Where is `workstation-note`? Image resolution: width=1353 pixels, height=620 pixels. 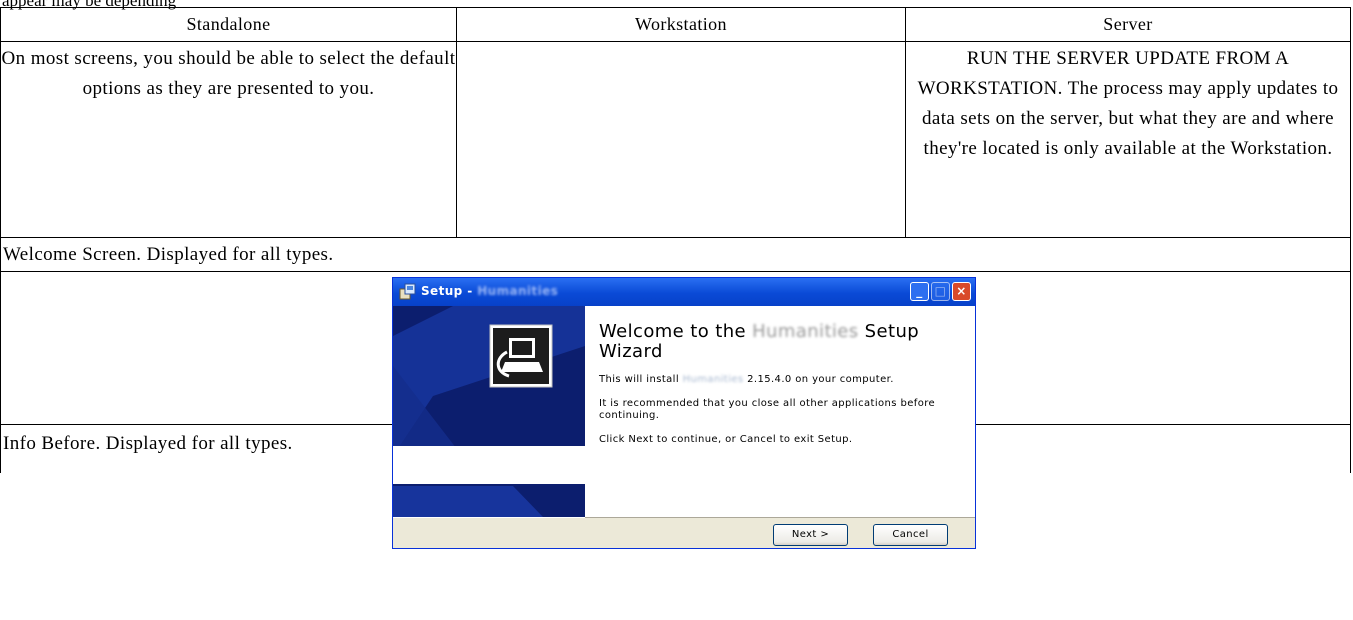 workstation-note is located at coordinates (681, 139).